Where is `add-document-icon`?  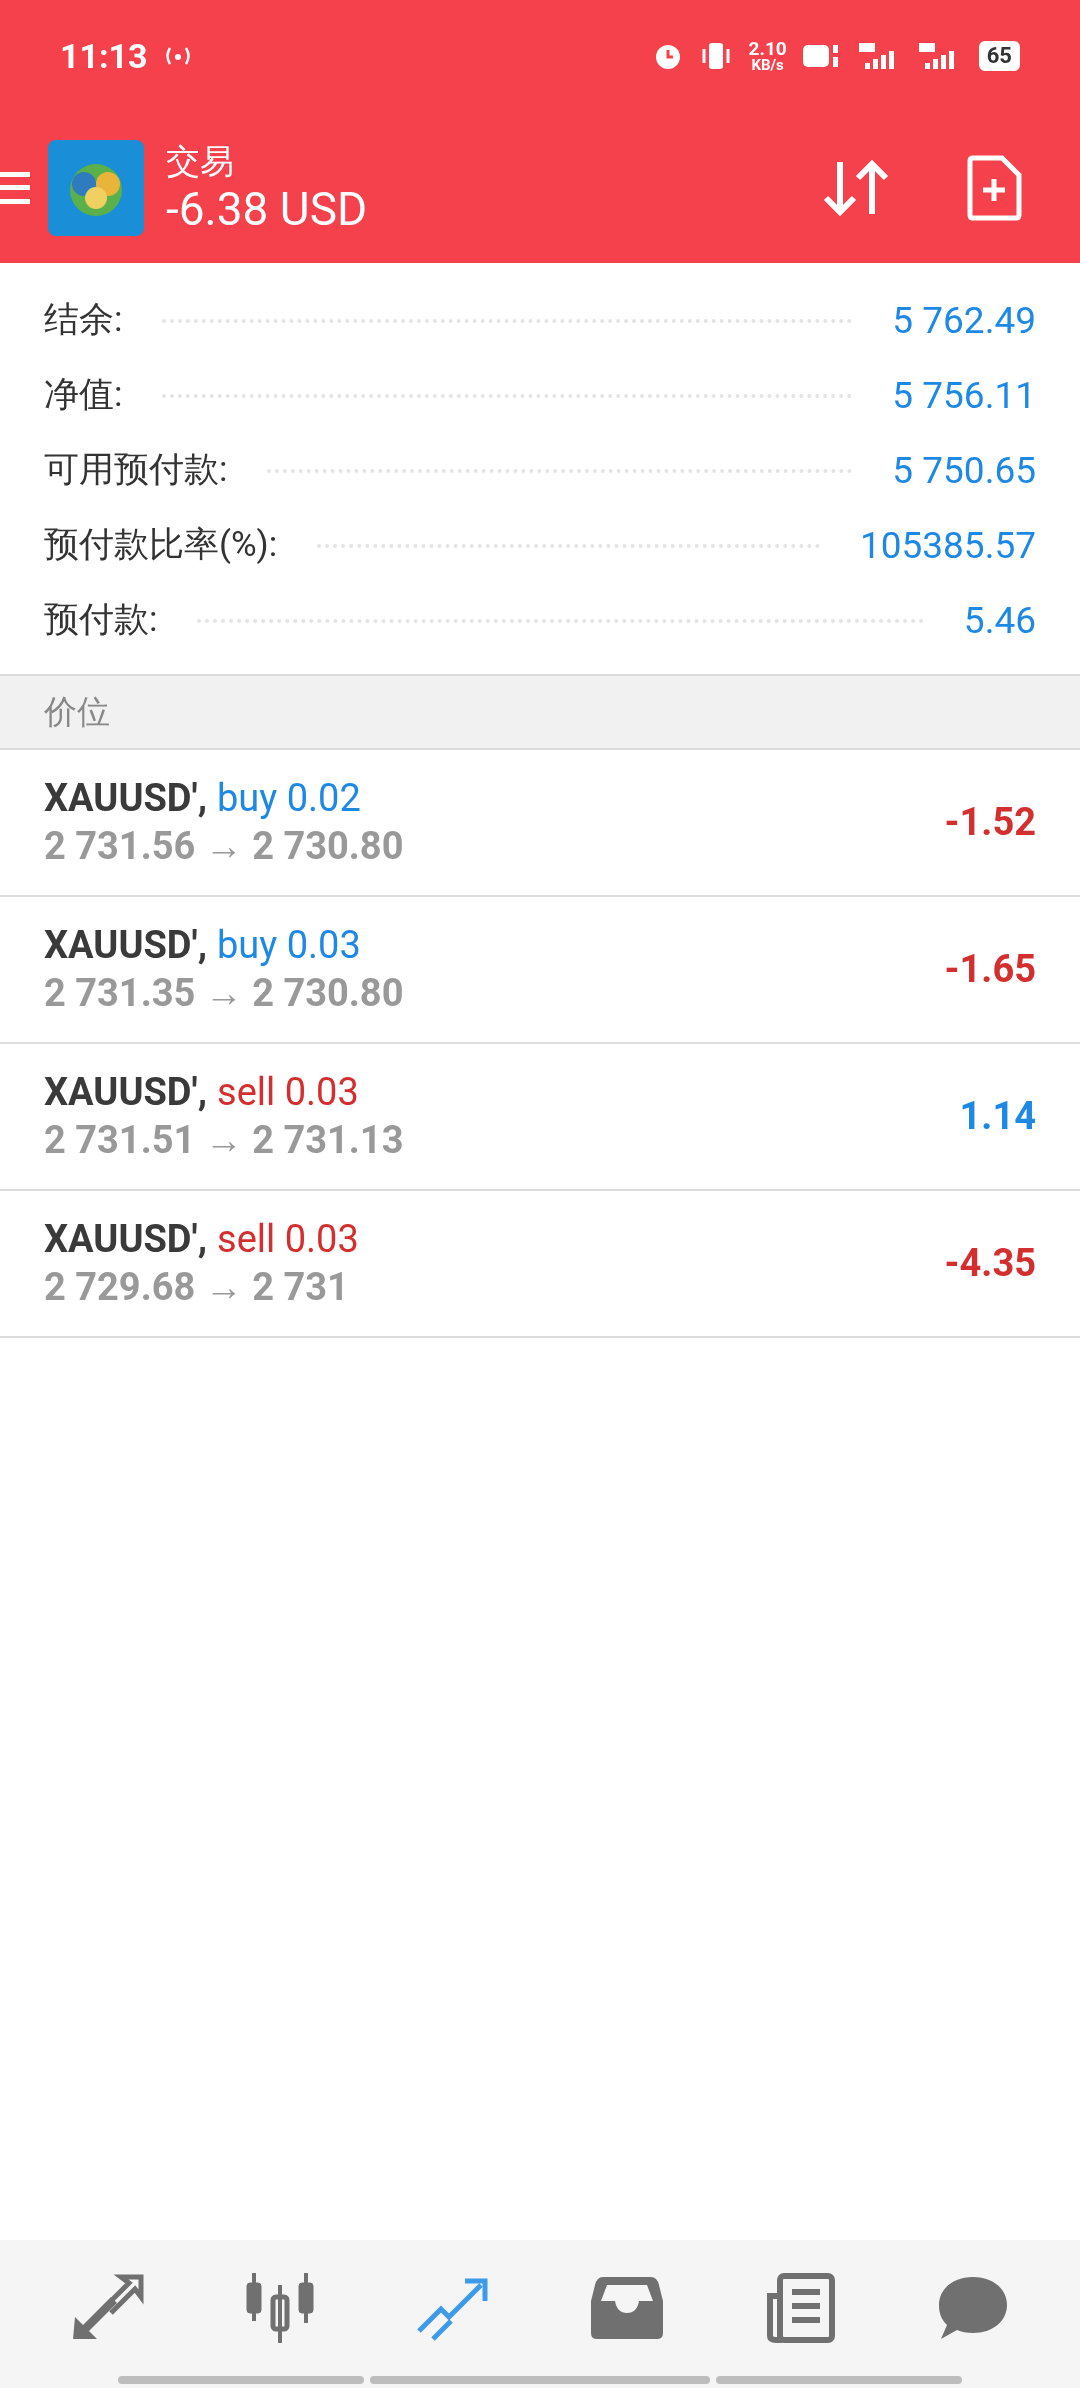 add-document-icon is located at coordinates (994, 187).